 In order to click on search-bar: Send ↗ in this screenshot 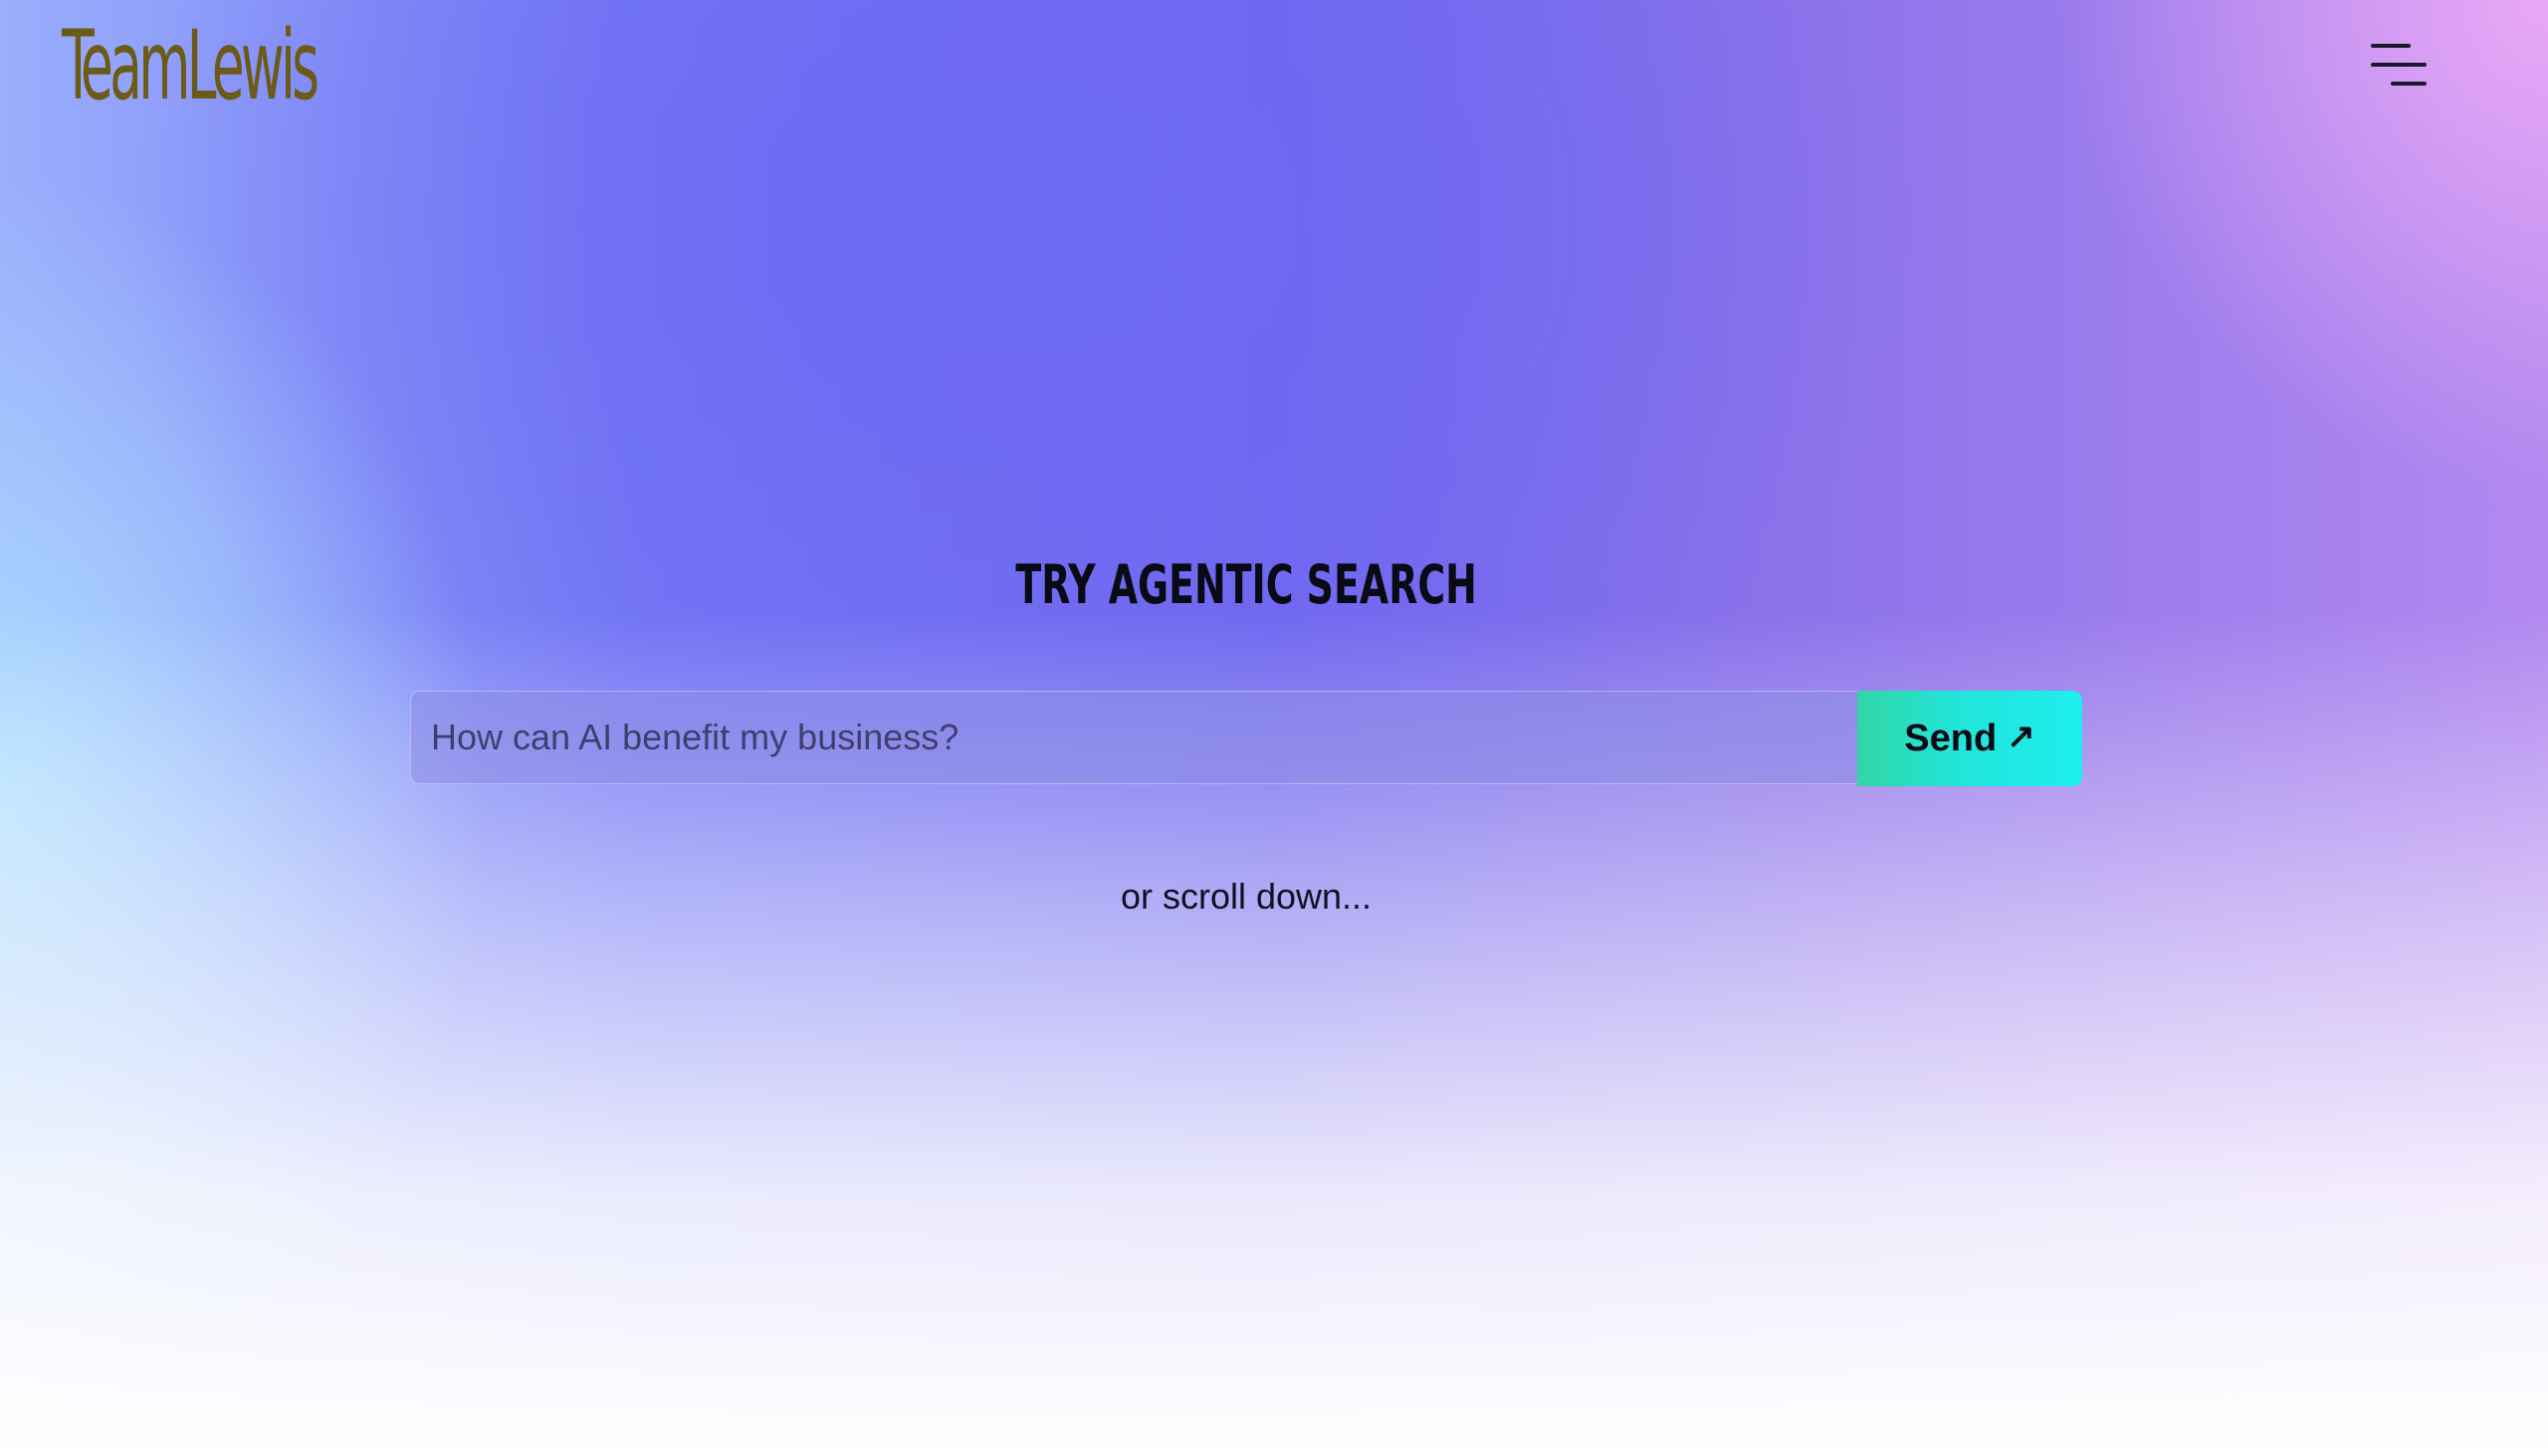, I will do `click(1246, 738)`.